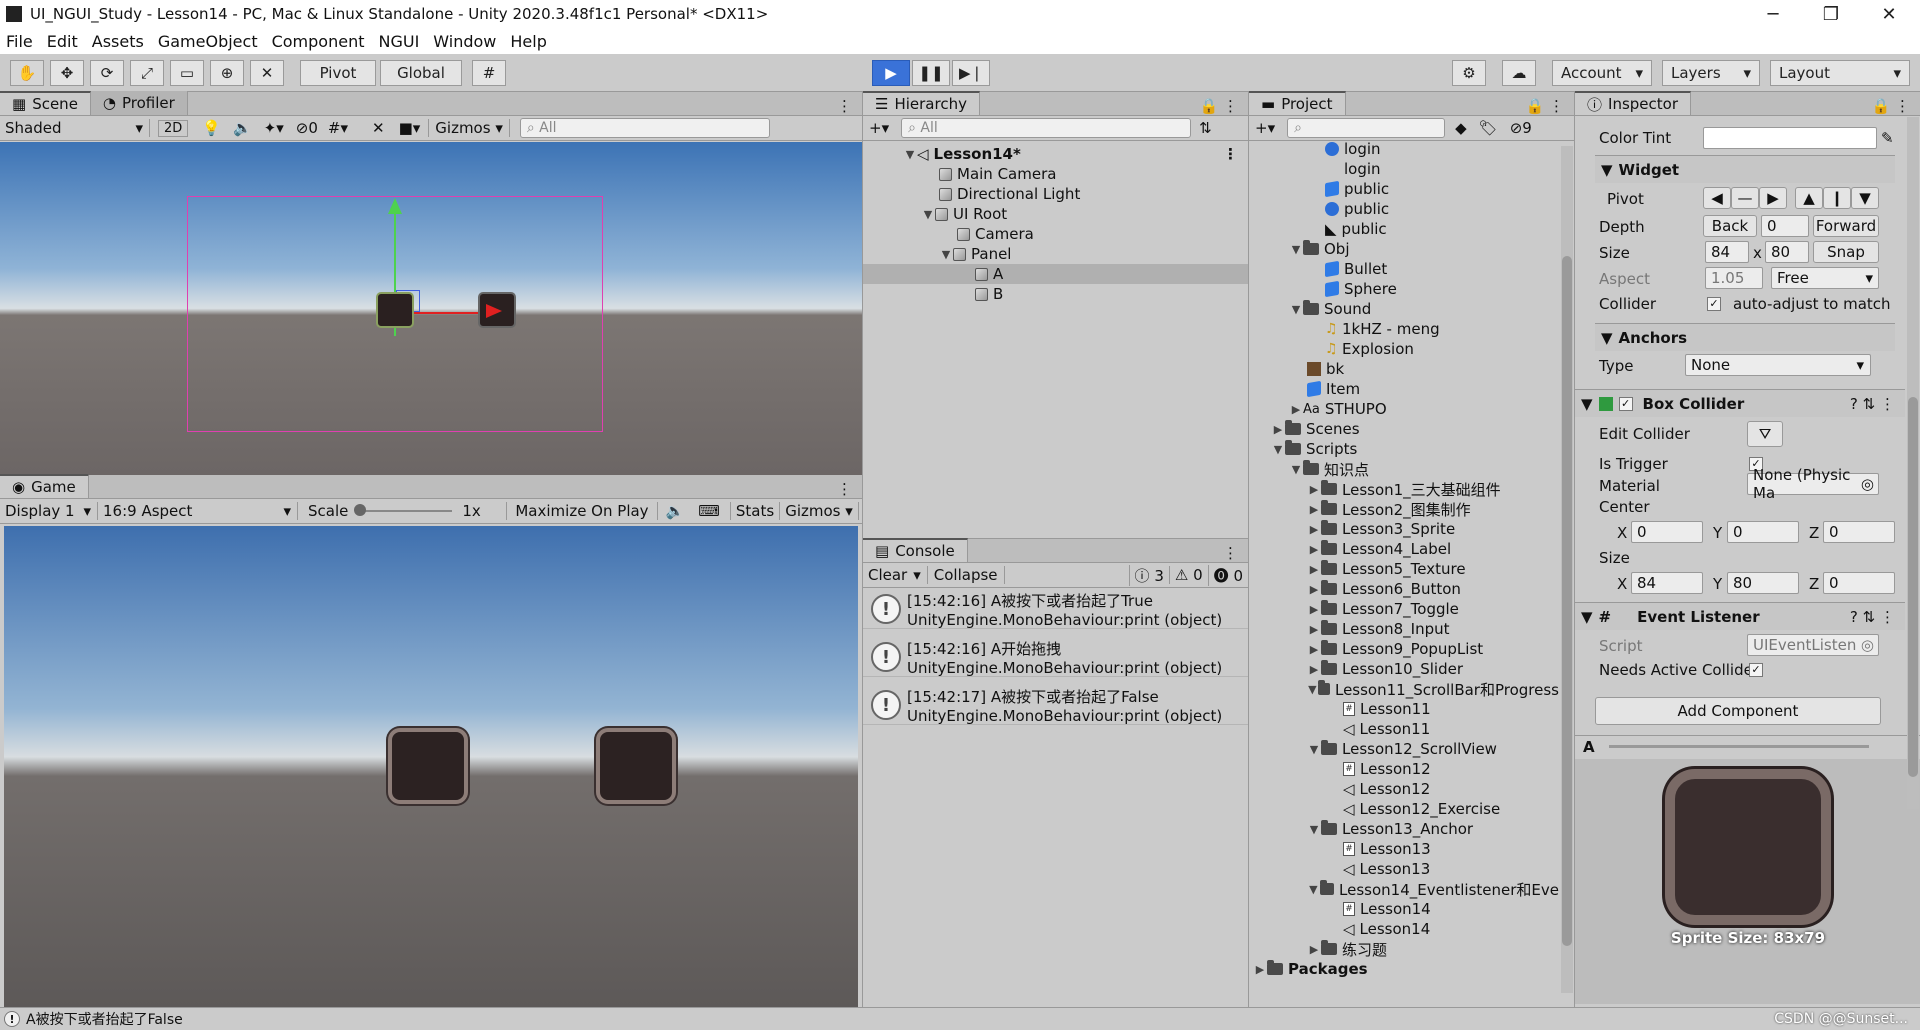 This screenshot has width=1920, height=1030. Describe the element at coordinates (242, 128) in the screenshot. I see `audio-icon: 🔈` at that location.